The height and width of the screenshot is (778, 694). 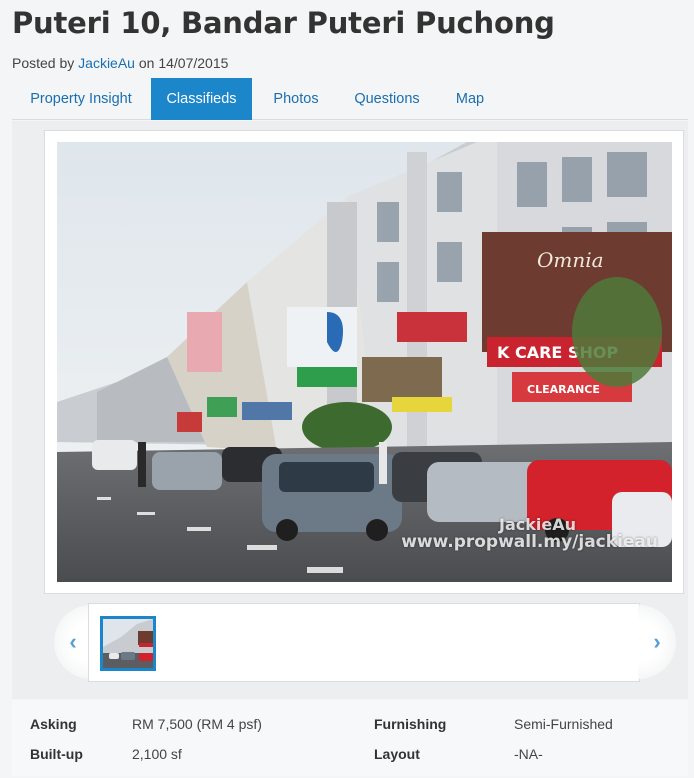 I want to click on tab-property-insight: Property Insight, so click(x=81, y=99).